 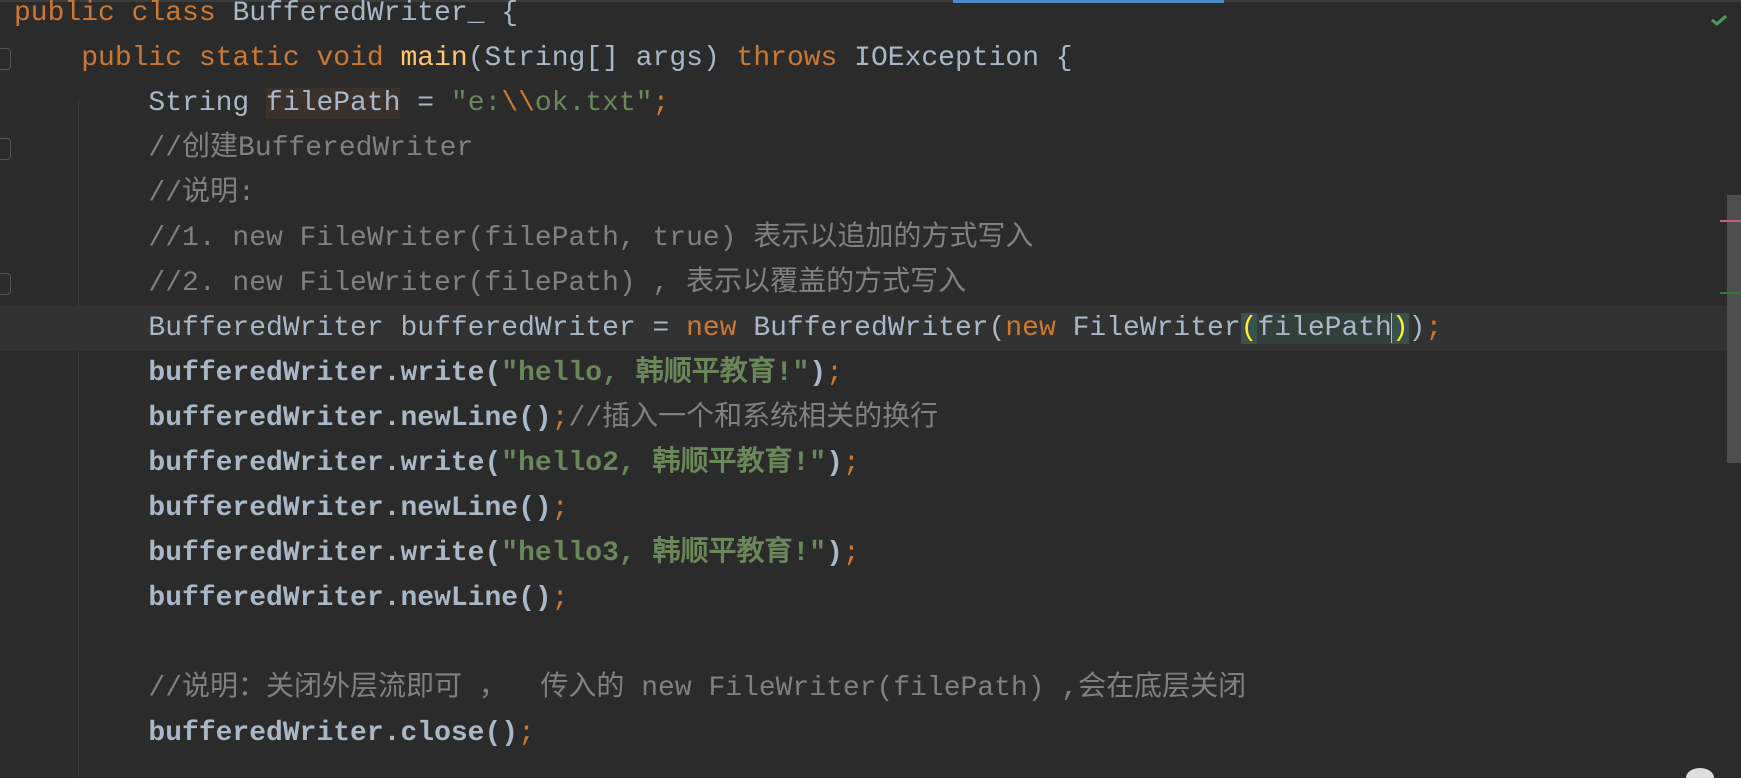 What do you see at coordinates (877, 463) in the screenshot?
I see `code-line: bufferedWriter.write("hello2, 韩顺平教育!");` at bounding box center [877, 463].